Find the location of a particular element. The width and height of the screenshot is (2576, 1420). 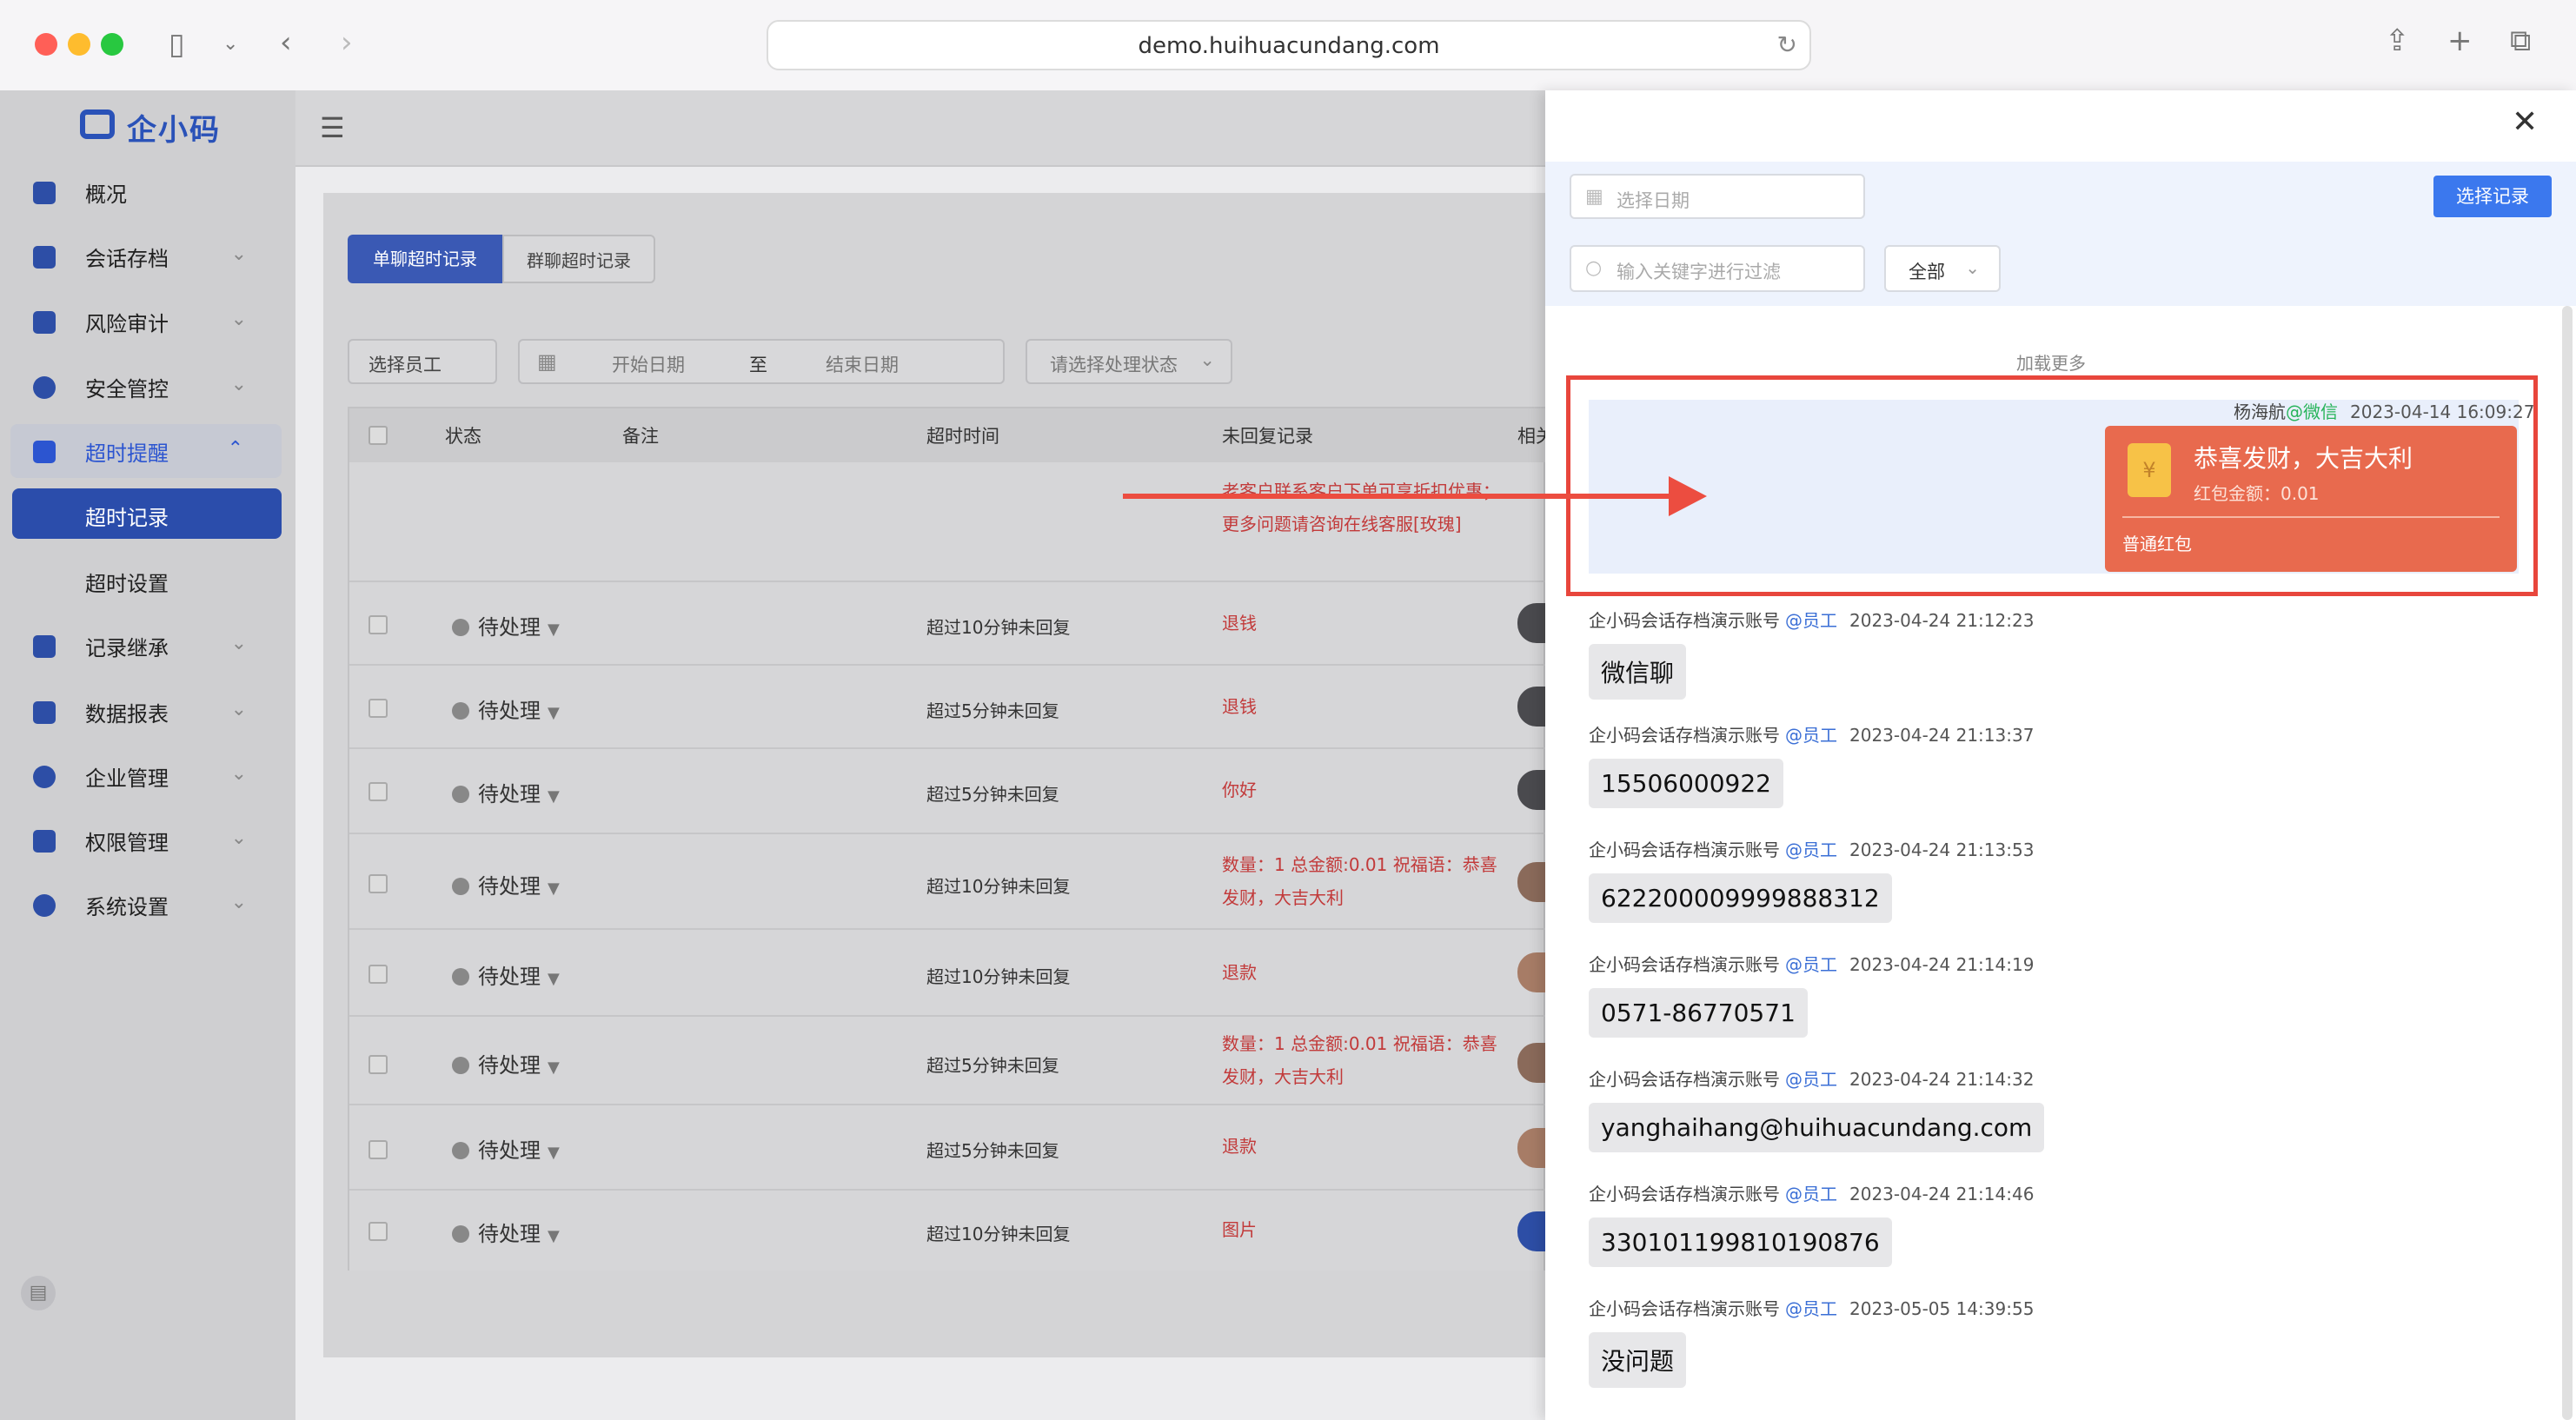

edit-icon is located at coordinates (44, 322).